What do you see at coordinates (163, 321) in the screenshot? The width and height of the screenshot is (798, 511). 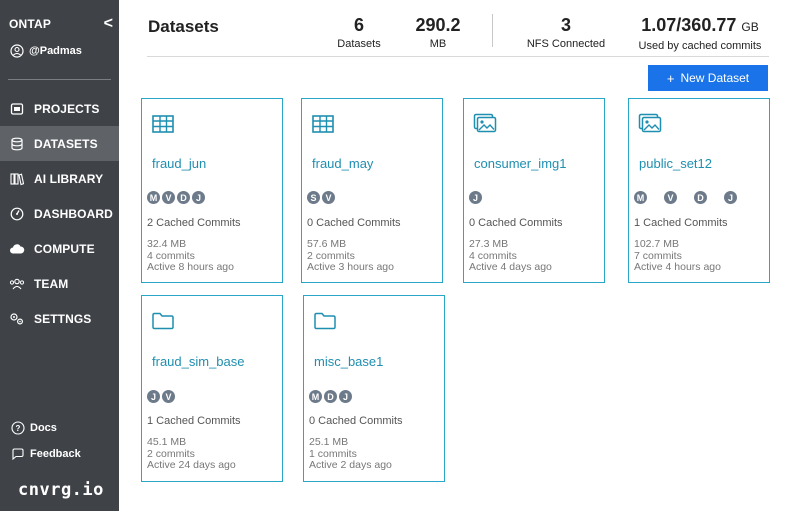 I see `folder-icon` at bounding box center [163, 321].